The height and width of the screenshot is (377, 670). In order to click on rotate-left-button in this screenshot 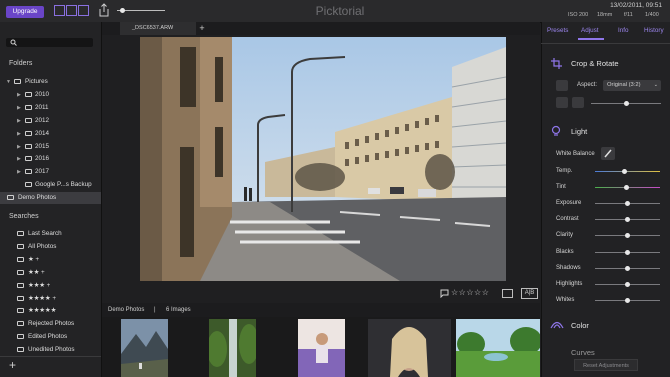, I will do `click(562, 102)`.